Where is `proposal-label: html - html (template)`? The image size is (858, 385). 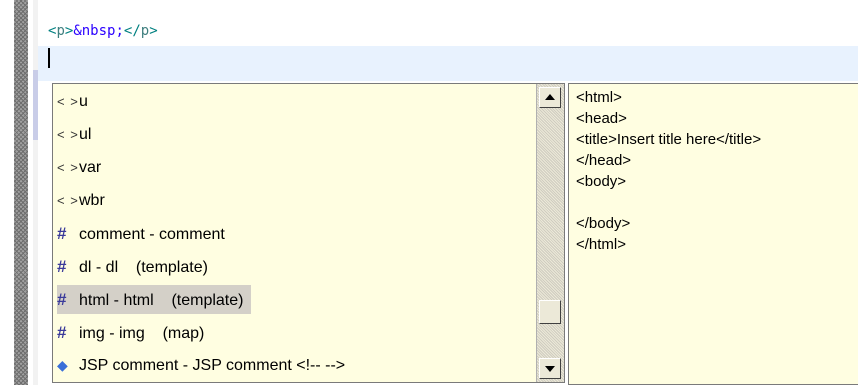
proposal-label: html - html (template) is located at coordinates (161, 300).